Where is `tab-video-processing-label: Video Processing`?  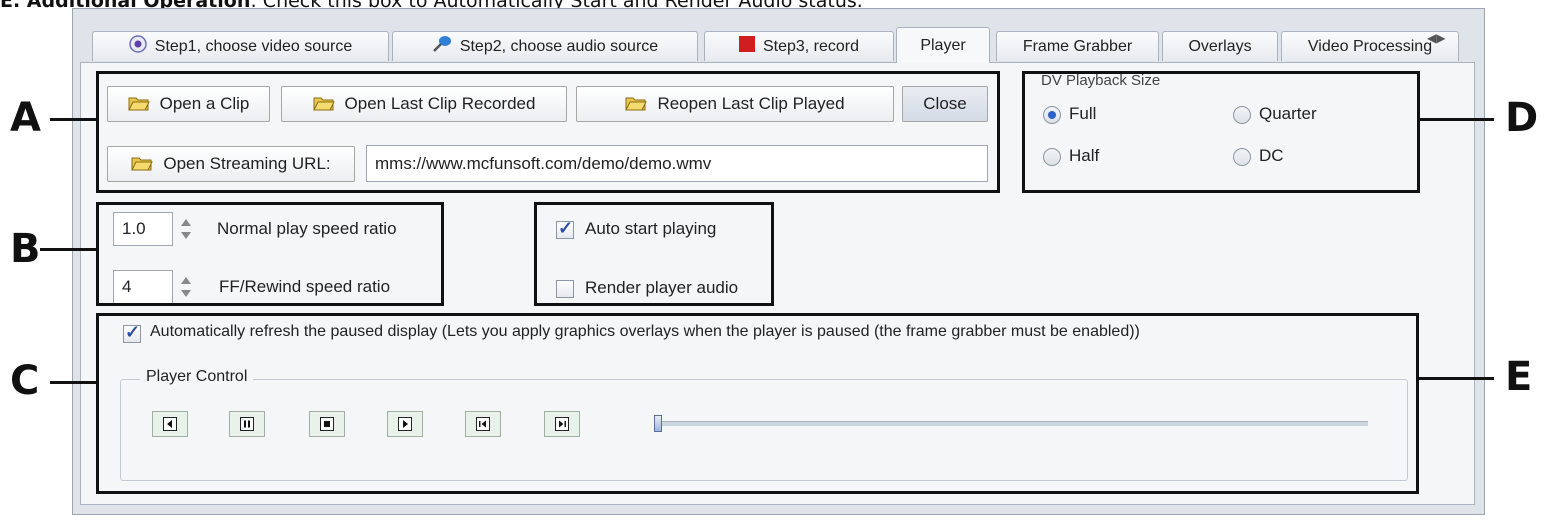
tab-video-processing-label: Video Processing is located at coordinates (1370, 46).